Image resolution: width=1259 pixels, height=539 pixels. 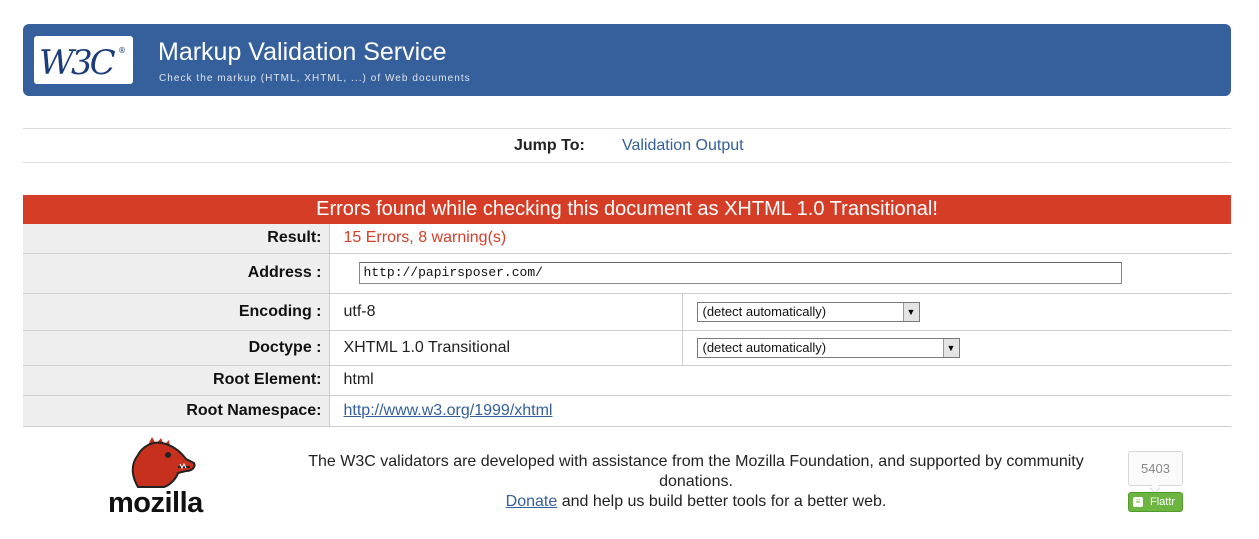 What do you see at coordinates (176, 312) in the screenshot?
I see `encoding-label: Encoding :` at bounding box center [176, 312].